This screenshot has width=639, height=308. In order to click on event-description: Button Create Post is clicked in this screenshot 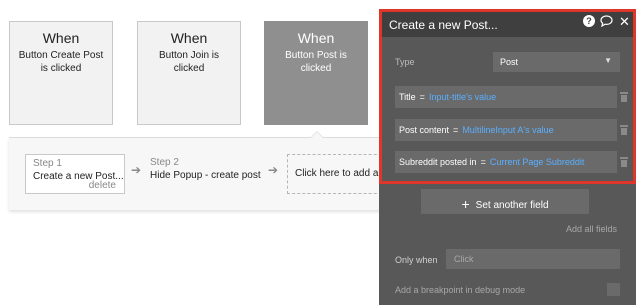, I will do `click(61, 62)`.